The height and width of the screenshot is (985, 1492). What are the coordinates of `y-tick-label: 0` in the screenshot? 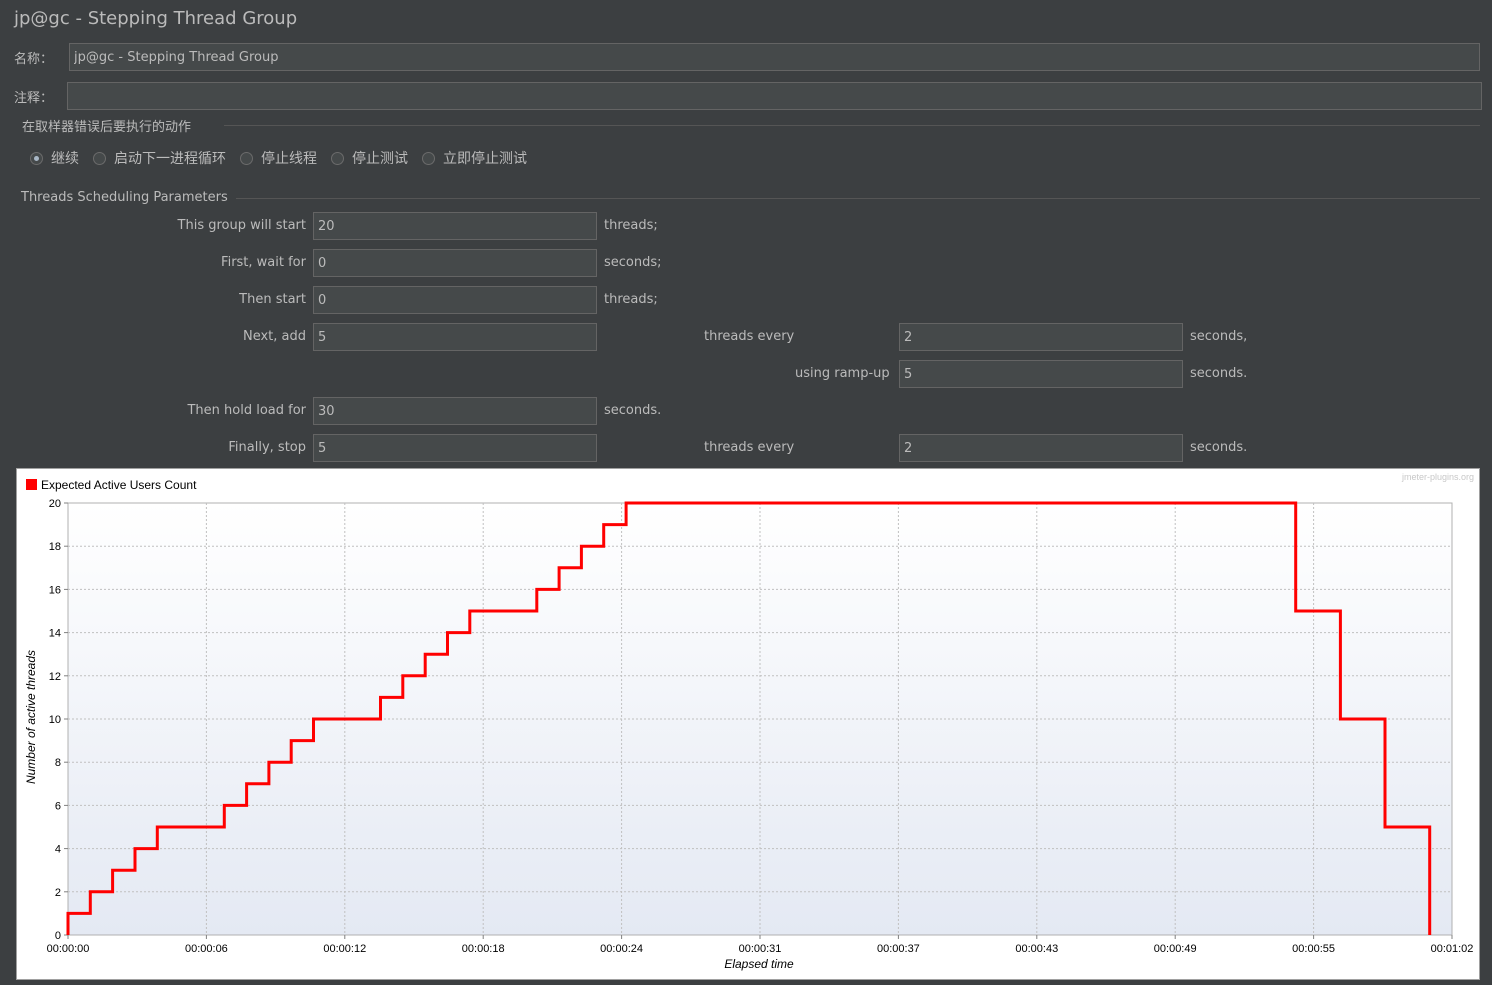 It's located at (58, 936).